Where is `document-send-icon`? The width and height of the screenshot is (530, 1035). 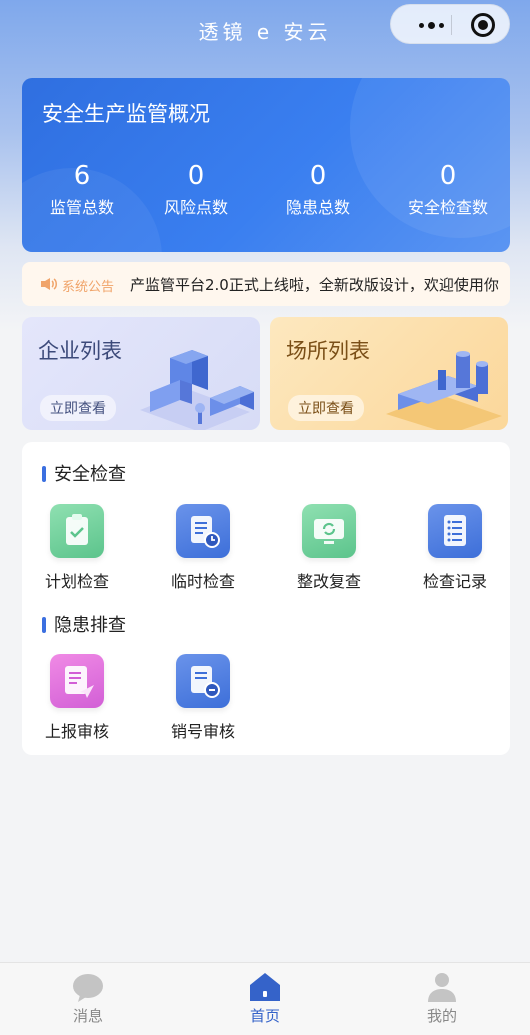
document-send-icon is located at coordinates (77, 681).